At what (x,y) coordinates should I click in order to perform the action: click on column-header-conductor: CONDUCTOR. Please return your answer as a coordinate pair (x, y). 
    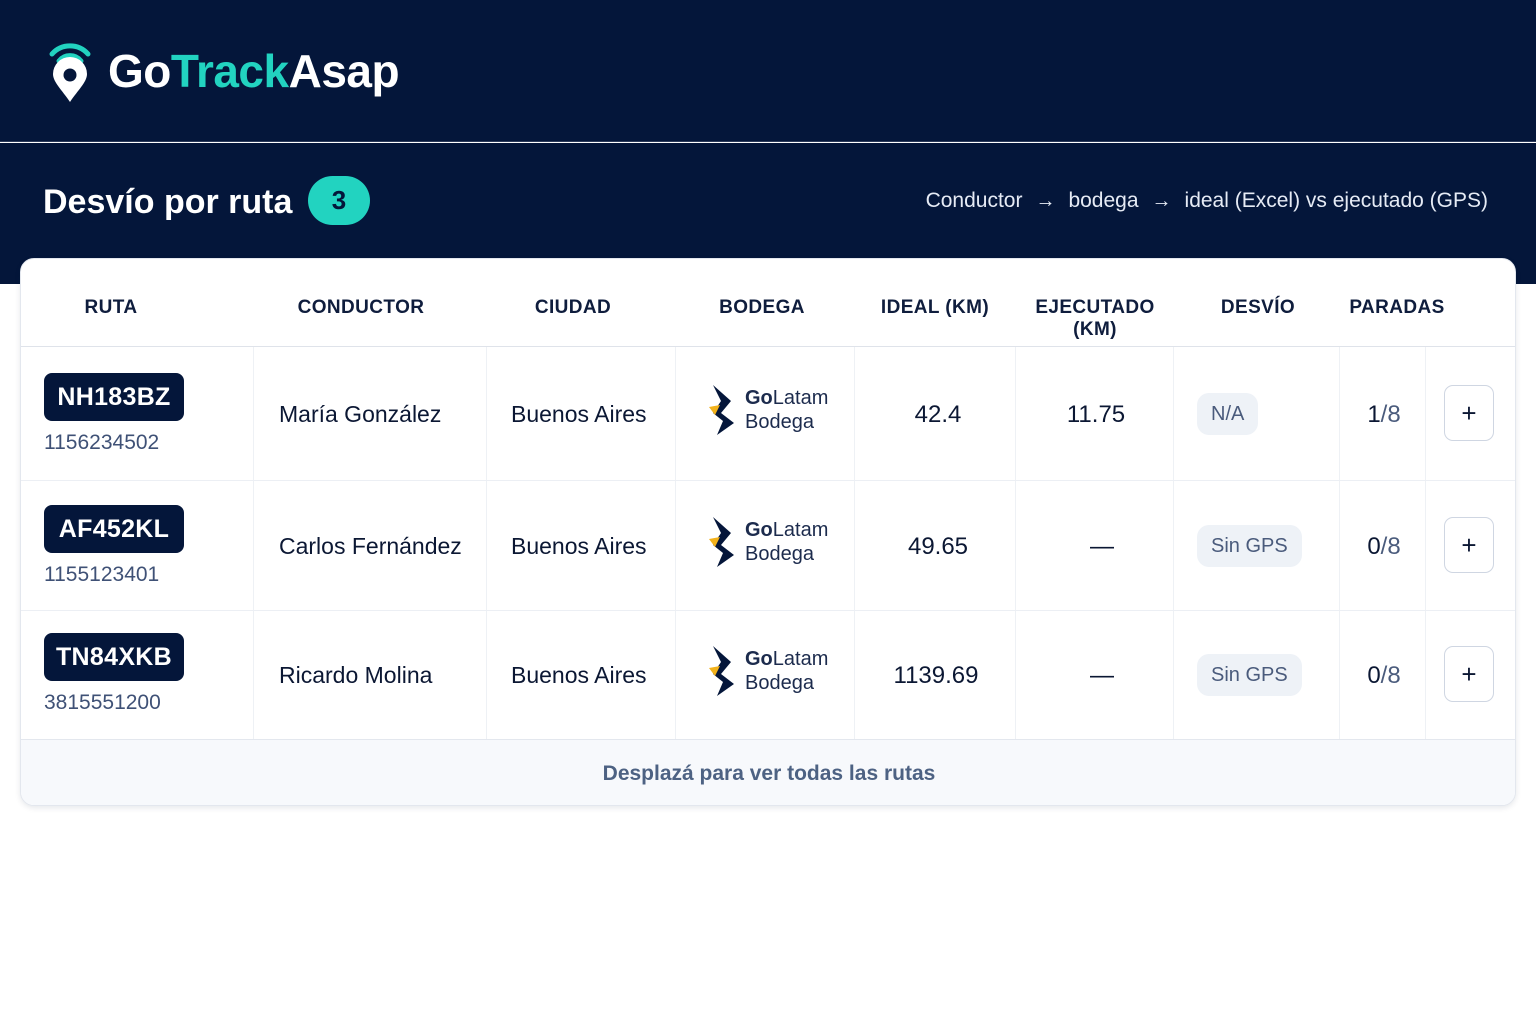
    Looking at the image, I should click on (361, 308).